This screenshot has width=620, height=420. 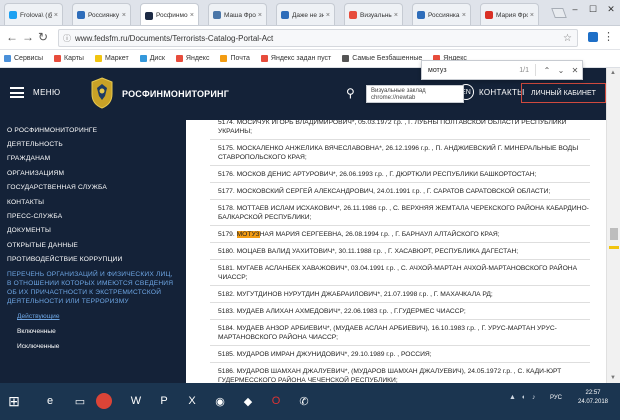 What do you see at coordinates (152, 58) in the screenshot?
I see `bookmark-item: Диск` at bounding box center [152, 58].